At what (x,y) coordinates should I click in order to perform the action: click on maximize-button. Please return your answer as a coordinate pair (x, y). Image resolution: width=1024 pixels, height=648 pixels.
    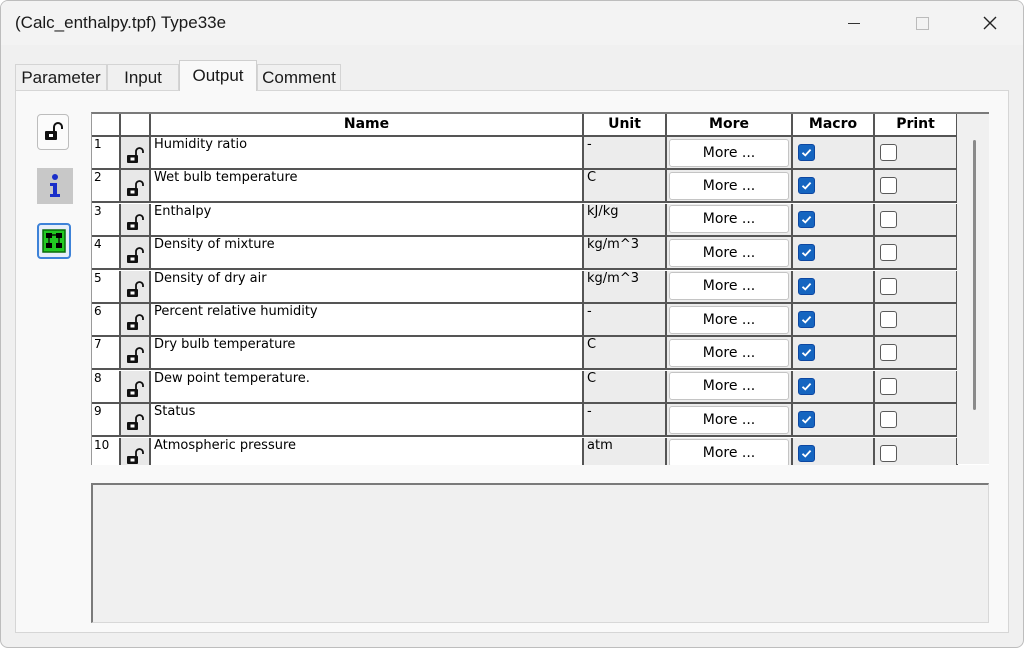
    Looking at the image, I should click on (922, 23).